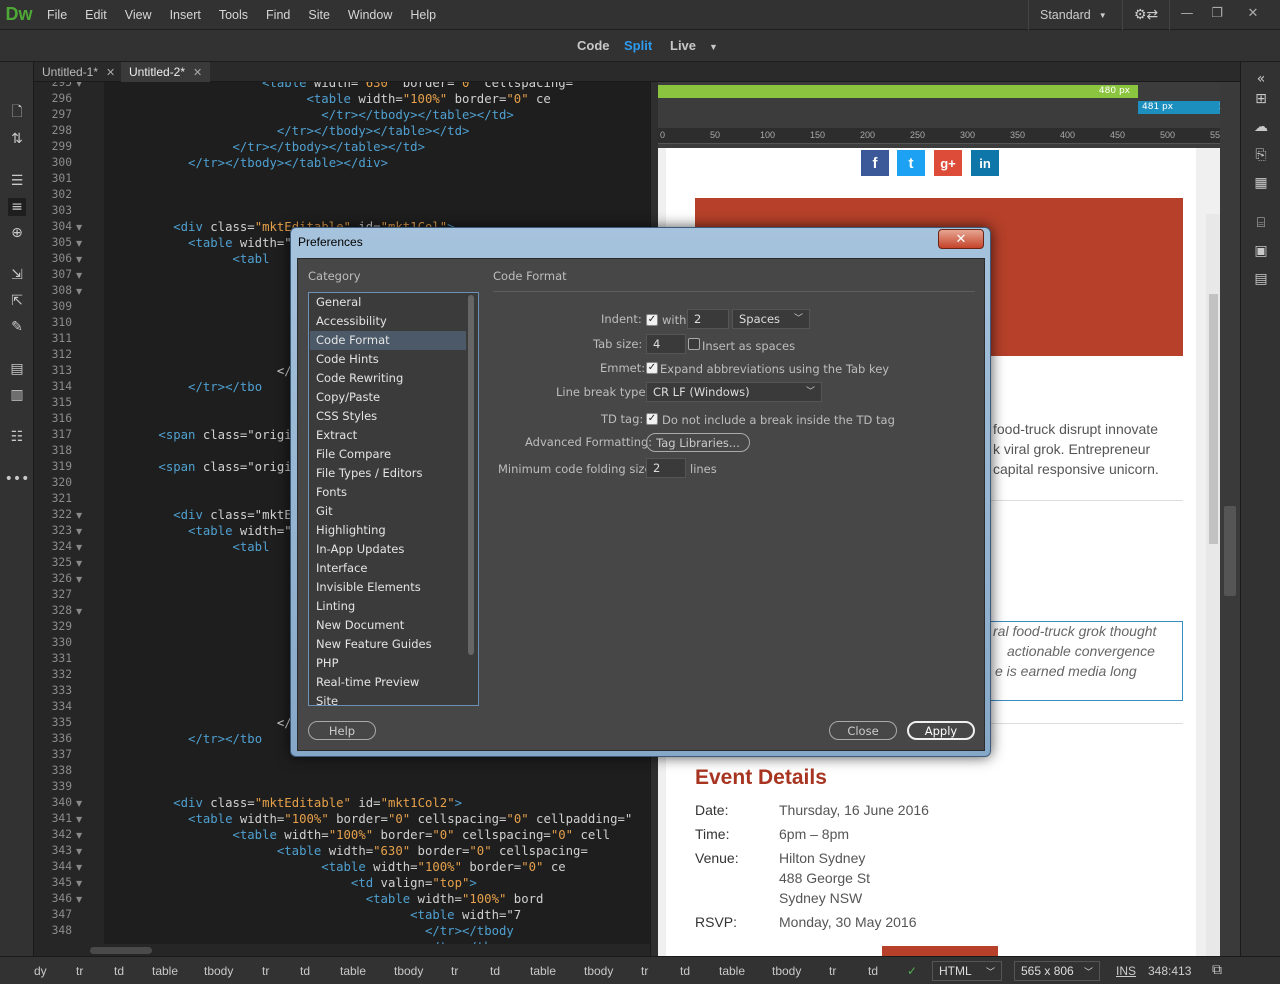  What do you see at coordinates (17, 181) in the screenshot?
I see `show-source-icon: ☰` at bounding box center [17, 181].